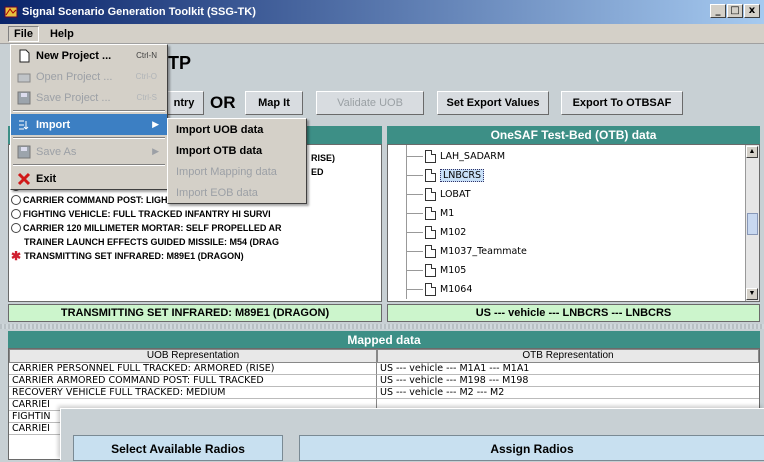 The height and width of the screenshot is (462, 764). What do you see at coordinates (89, 151) in the screenshot?
I see `file-menu-item-save-as: Save As ▶` at bounding box center [89, 151].